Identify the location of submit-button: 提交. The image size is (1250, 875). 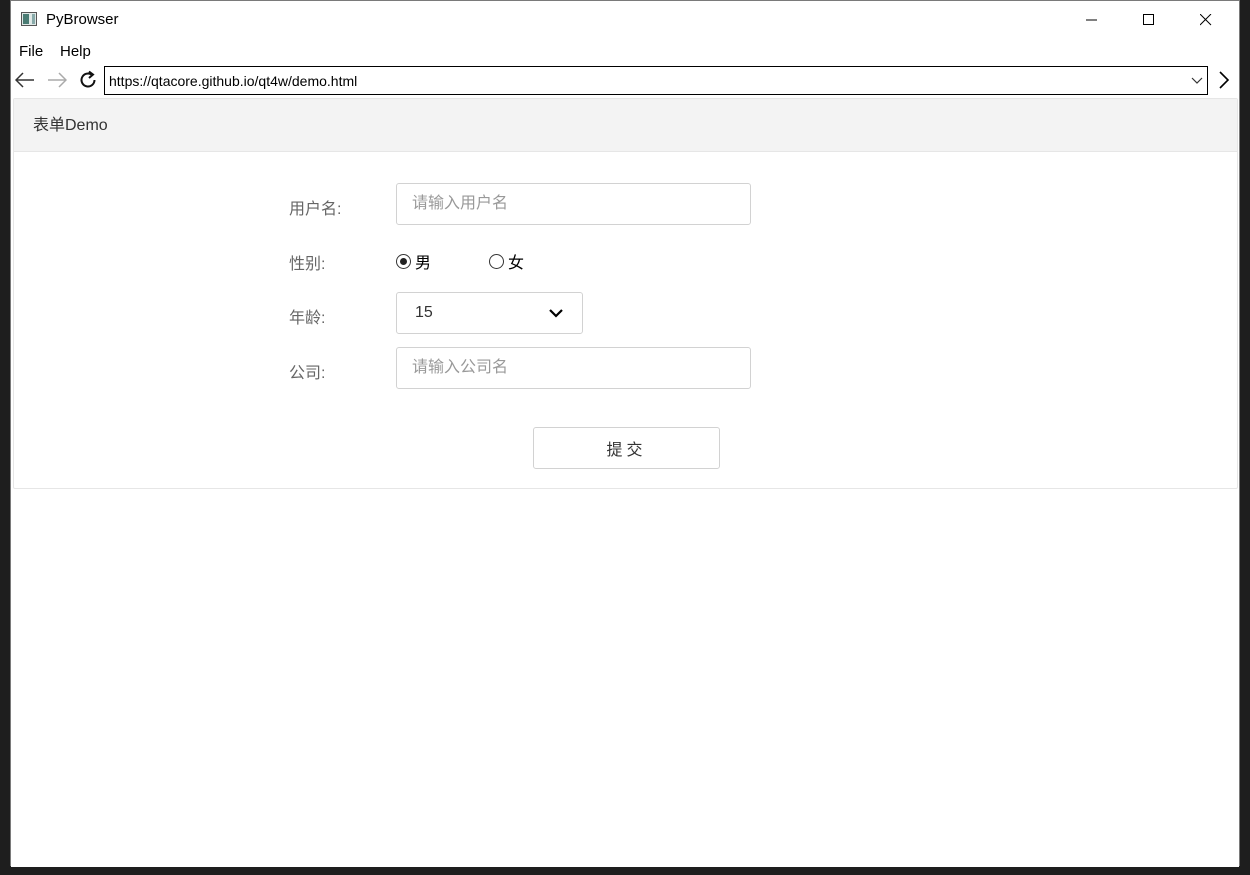
(626, 448).